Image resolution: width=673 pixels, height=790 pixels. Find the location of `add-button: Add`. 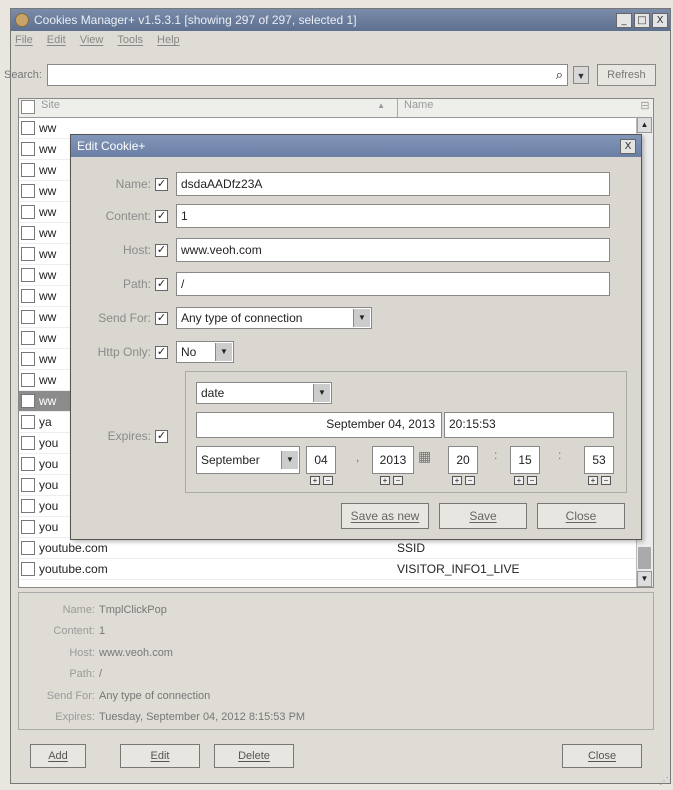

add-button: Add is located at coordinates (58, 756).